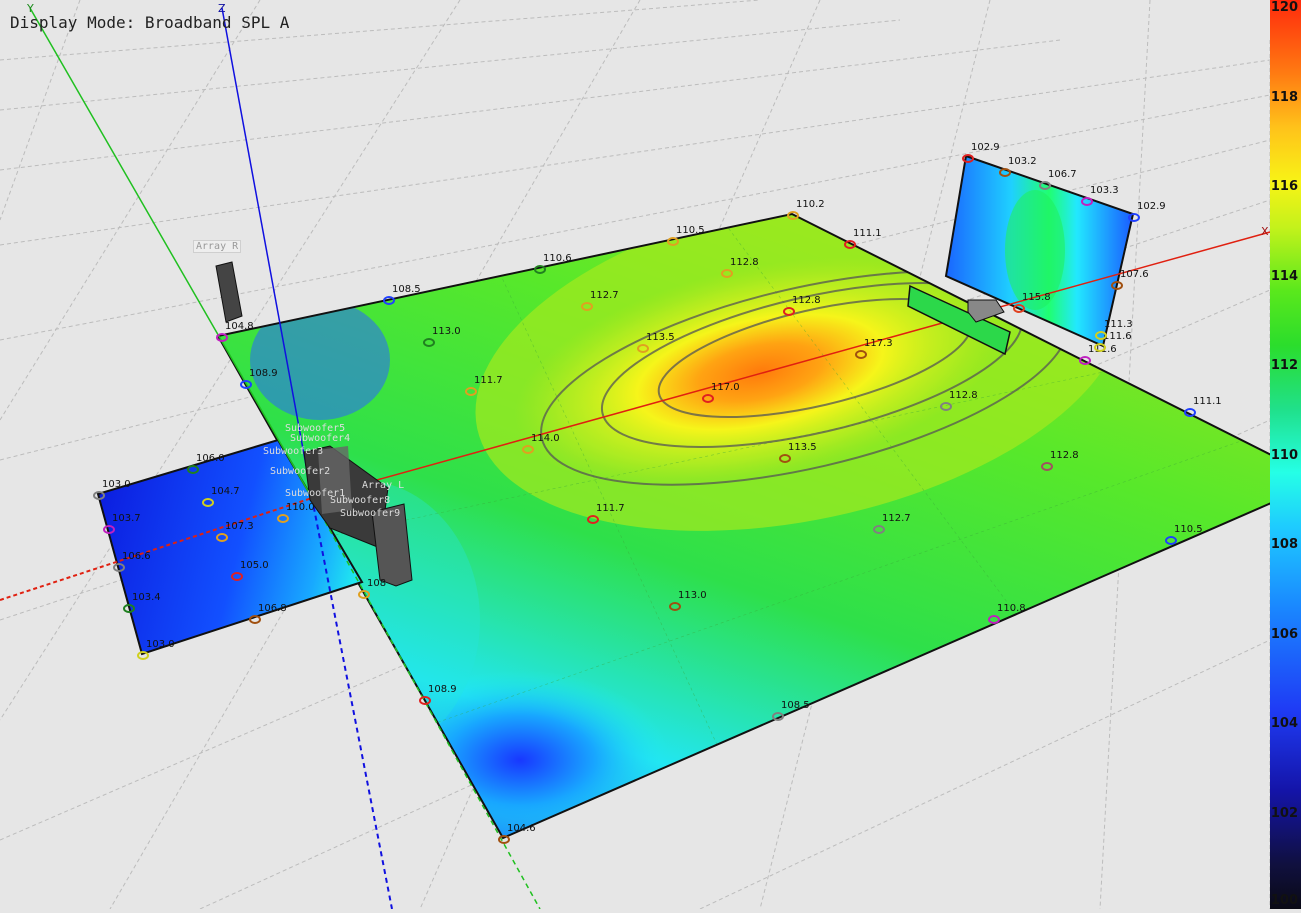 The height and width of the screenshot is (913, 1301). What do you see at coordinates (545, 438) in the screenshot?
I see `main-reading-value: 114.0` at bounding box center [545, 438].